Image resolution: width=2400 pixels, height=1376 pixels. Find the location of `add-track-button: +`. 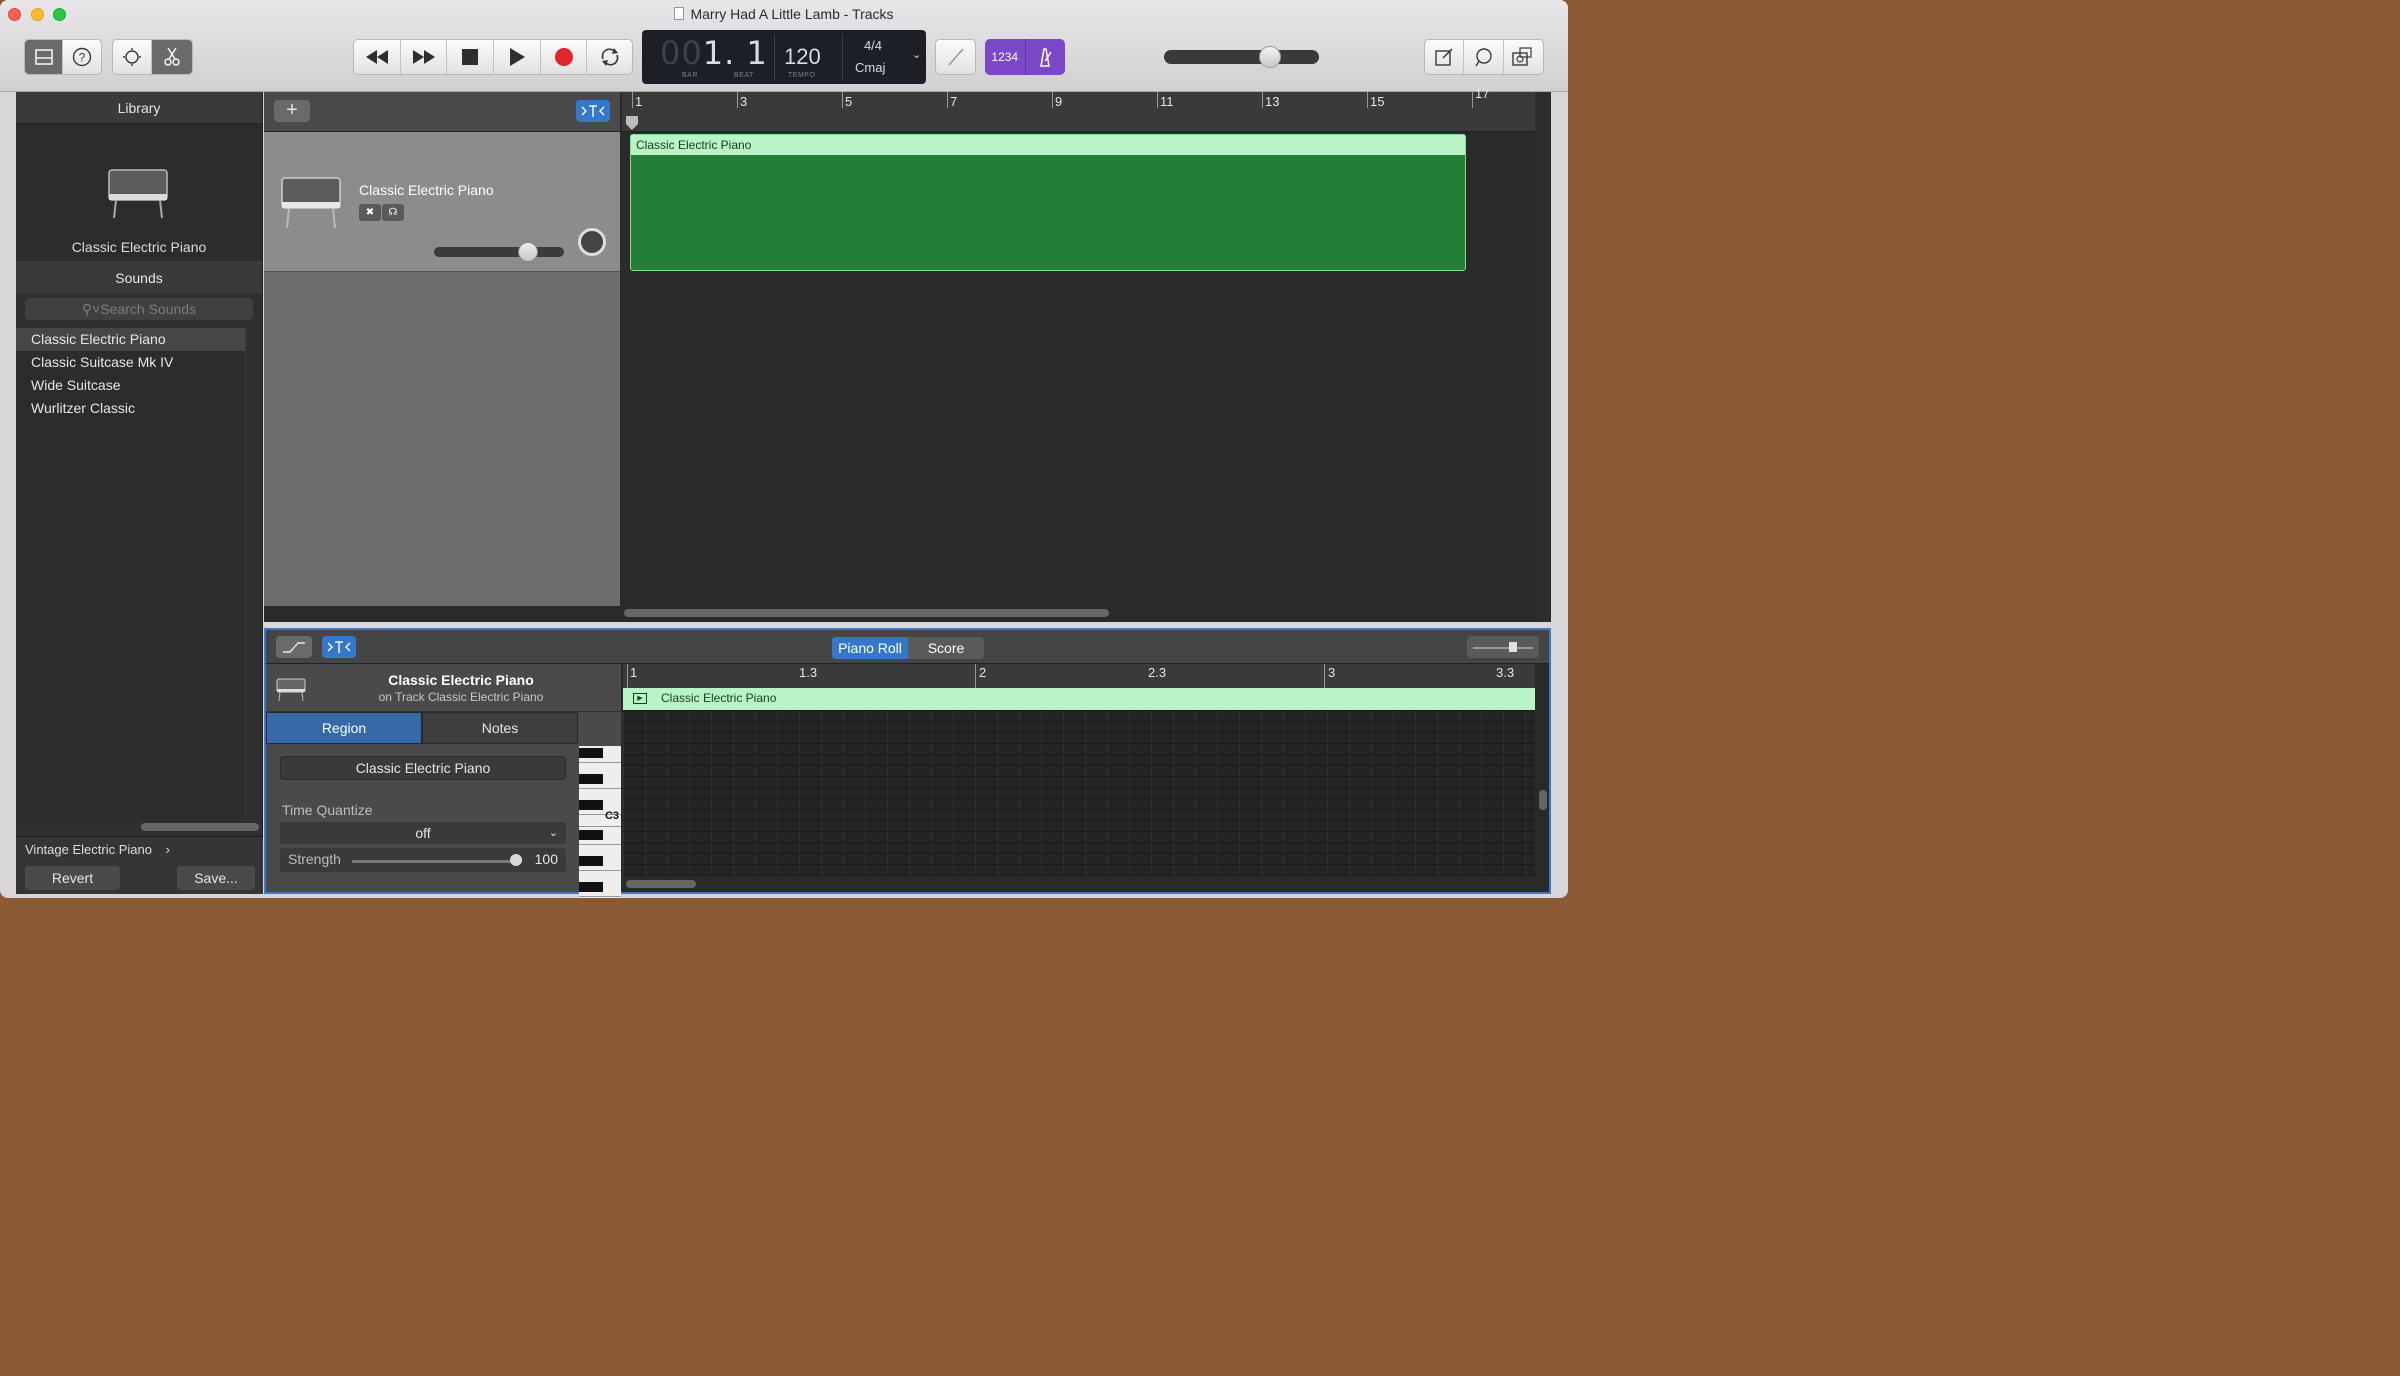

add-track-button: + is located at coordinates (292, 111).